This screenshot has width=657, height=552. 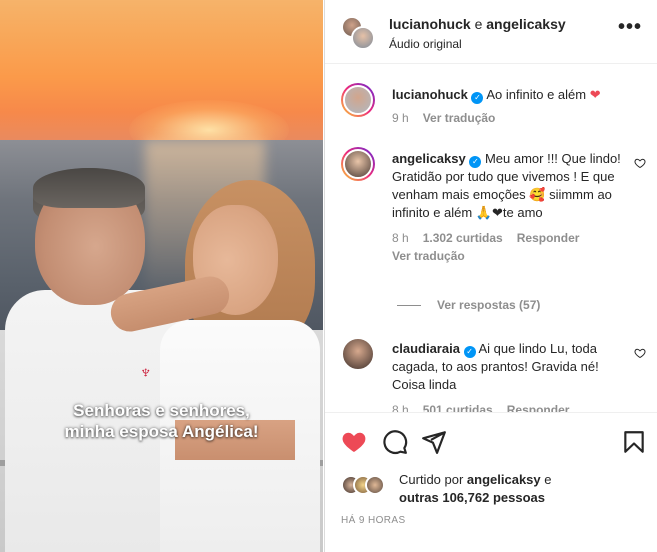 What do you see at coordinates (433, 479) in the screenshot?
I see `liked-prefix: Curtido por` at bounding box center [433, 479].